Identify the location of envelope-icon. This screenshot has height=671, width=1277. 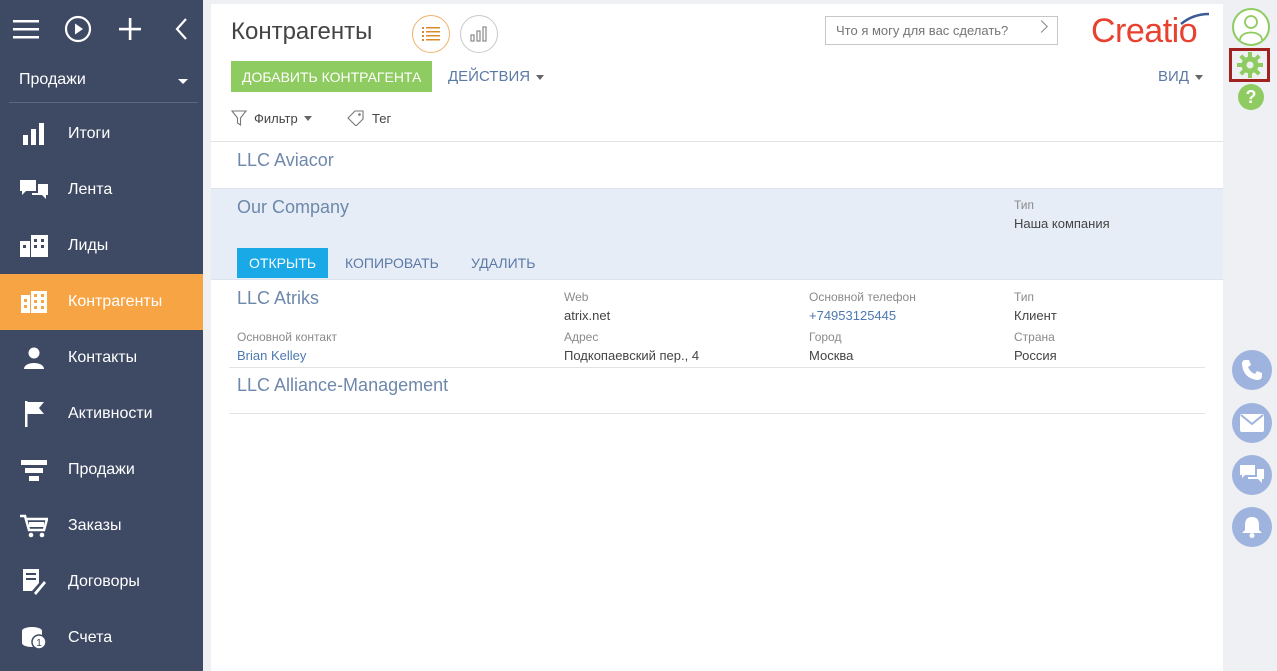
(1252, 423).